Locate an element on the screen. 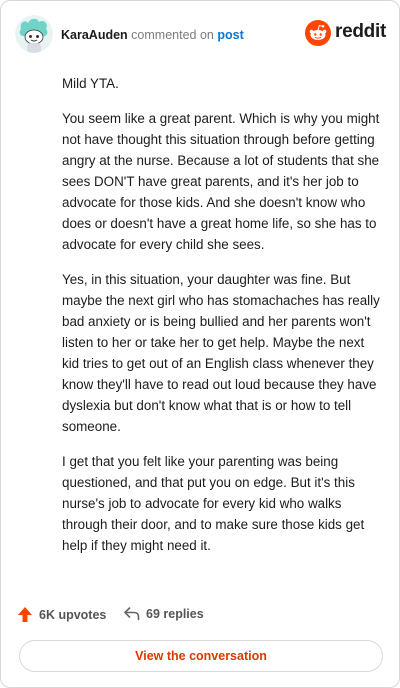 The width and height of the screenshot is (400, 688). view-conversation-button: View the conversation is located at coordinates (201, 656).